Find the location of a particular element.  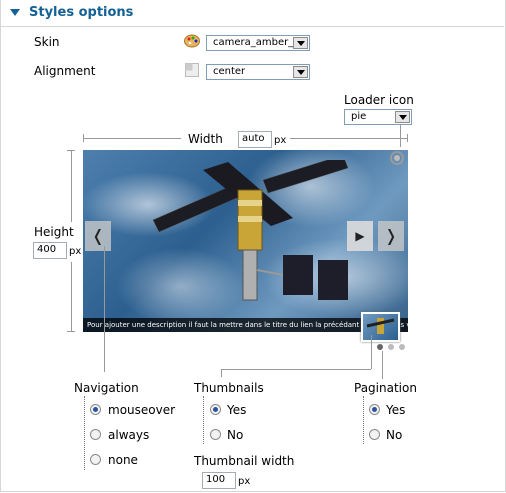

navigation-label: Navigation is located at coordinates (106, 388).